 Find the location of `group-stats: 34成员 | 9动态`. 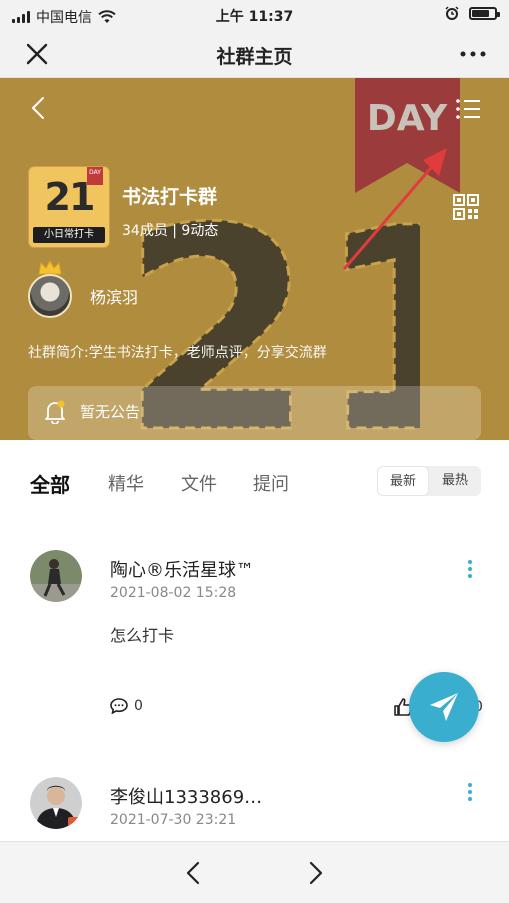

group-stats: 34成员 | 9动态 is located at coordinates (170, 230).